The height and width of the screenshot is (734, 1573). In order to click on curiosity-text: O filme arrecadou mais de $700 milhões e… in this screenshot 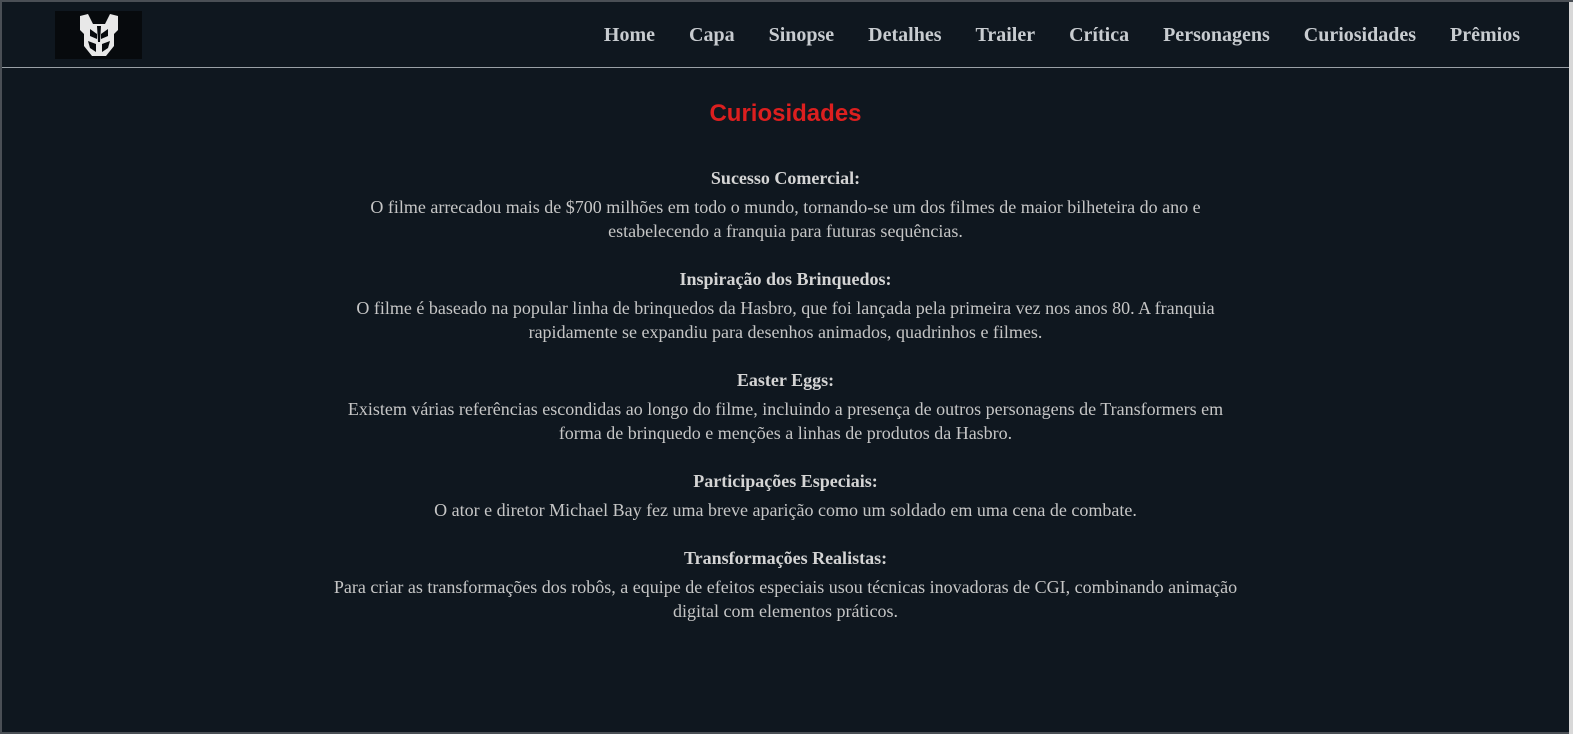, I will do `click(785, 219)`.